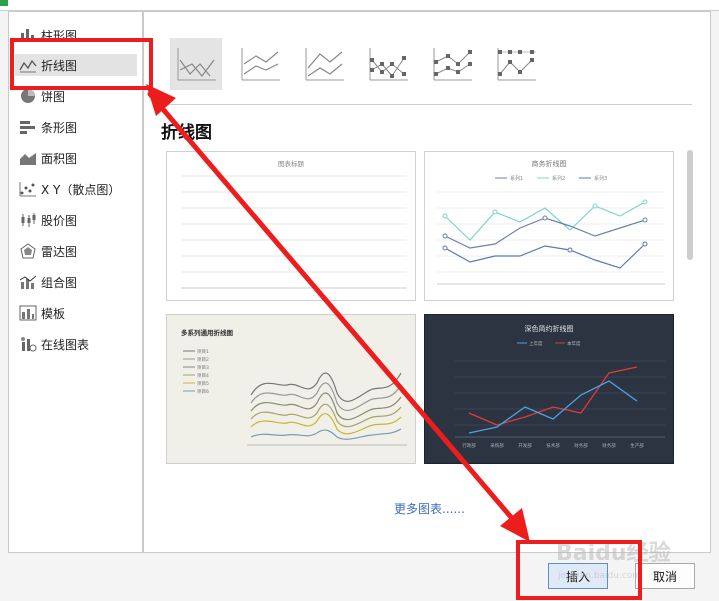 Image resolution: width=719 pixels, height=601 pixels. What do you see at coordinates (28, 251) in the screenshot?
I see `radar-chart-icon` at bounding box center [28, 251].